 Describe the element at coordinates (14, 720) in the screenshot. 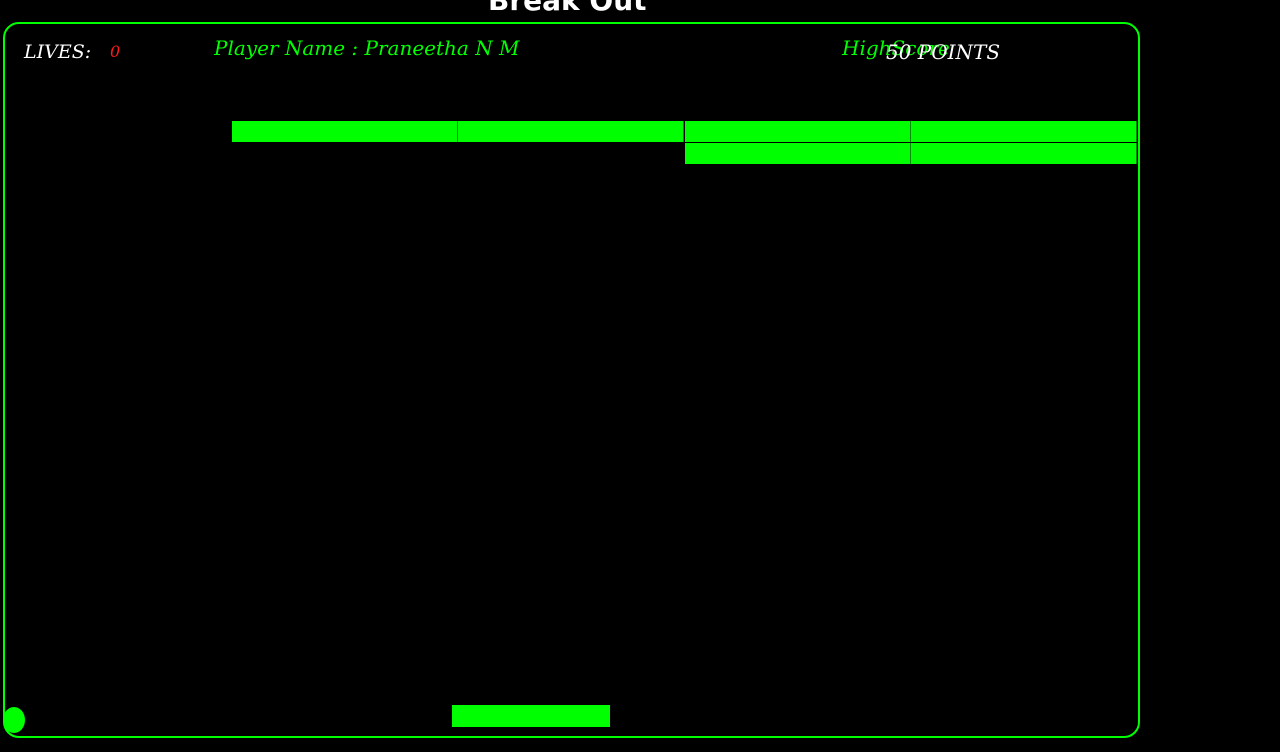

I see `ball` at that location.